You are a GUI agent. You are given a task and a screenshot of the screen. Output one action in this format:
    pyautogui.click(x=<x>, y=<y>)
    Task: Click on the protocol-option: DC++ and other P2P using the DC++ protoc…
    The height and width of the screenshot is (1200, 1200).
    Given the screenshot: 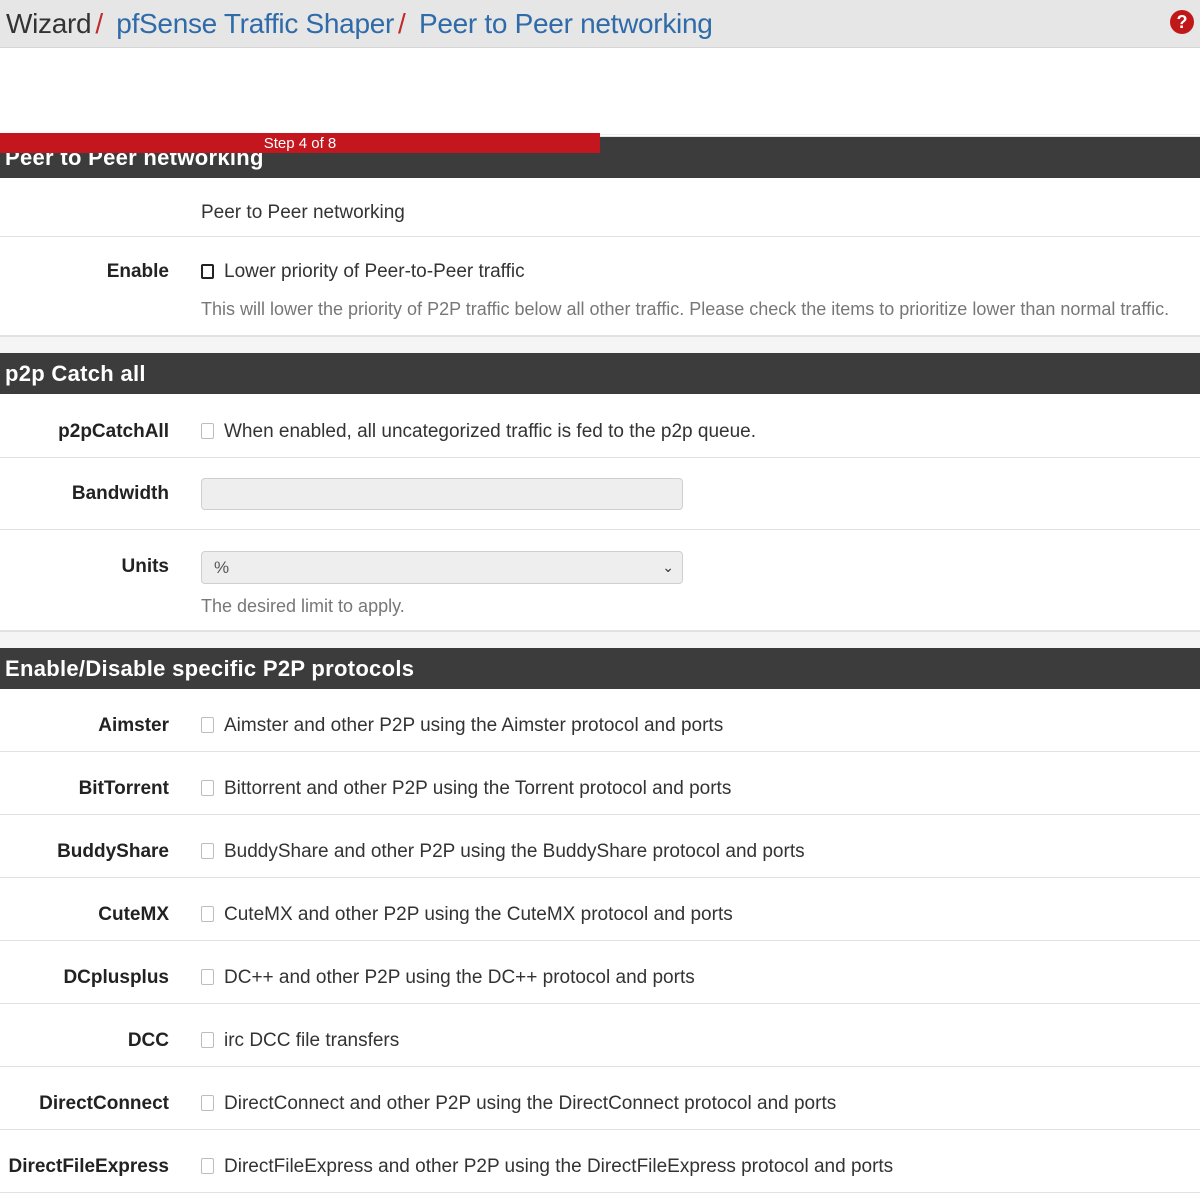 What is the action you would take?
    pyautogui.click(x=448, y=972)
    